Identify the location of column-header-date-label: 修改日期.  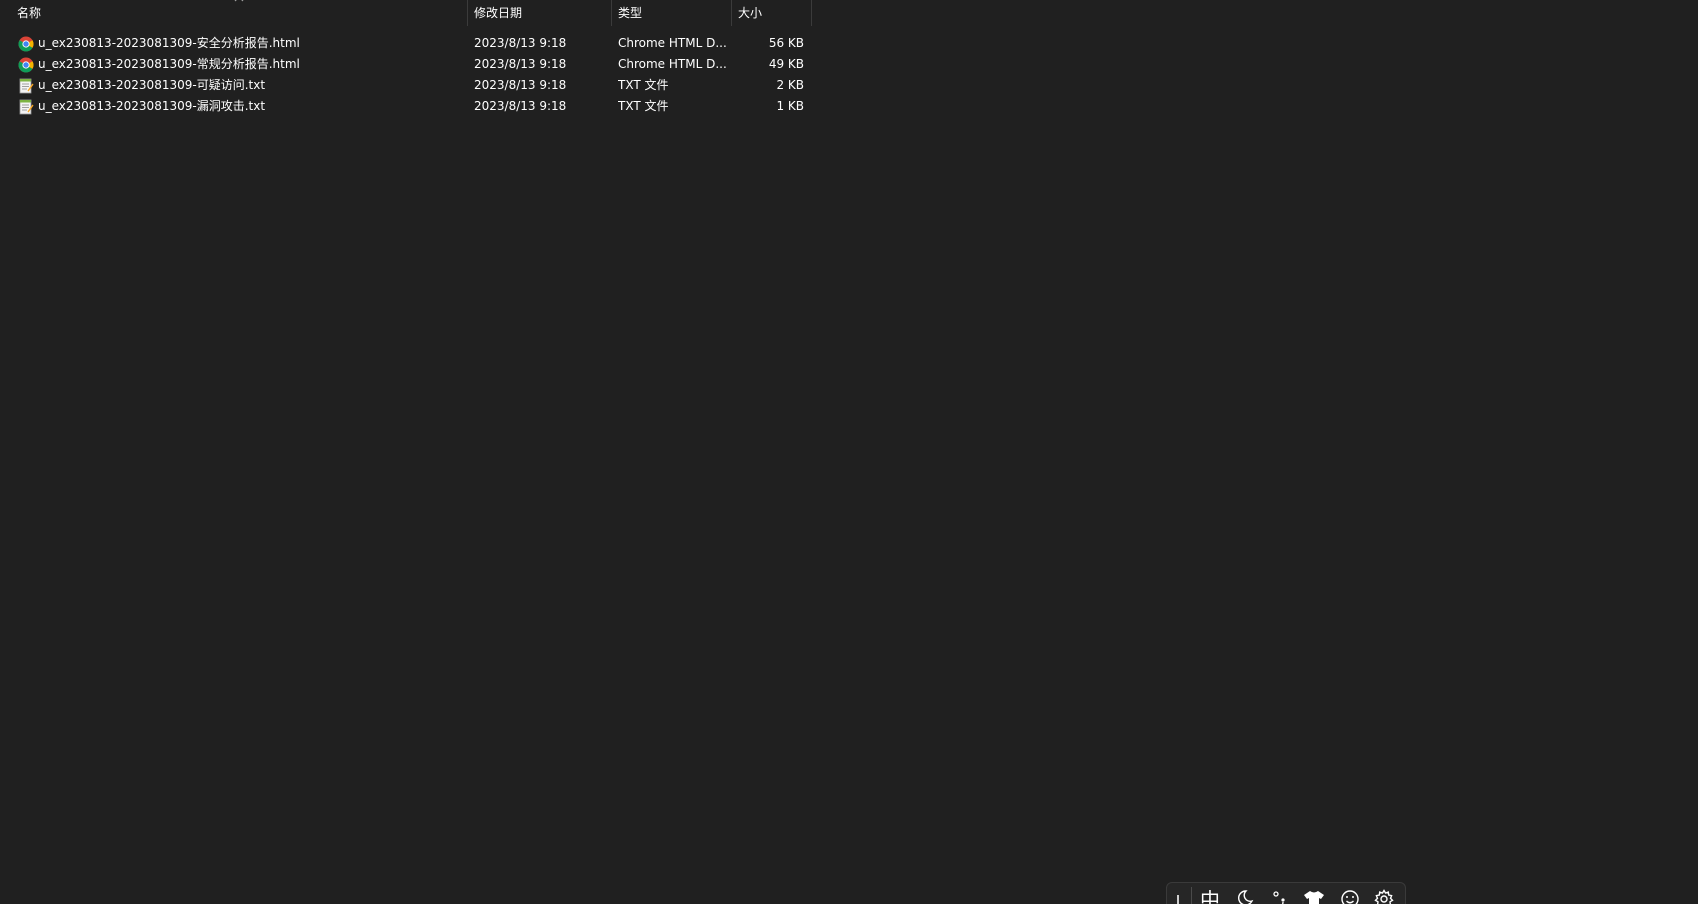
(498, 13).